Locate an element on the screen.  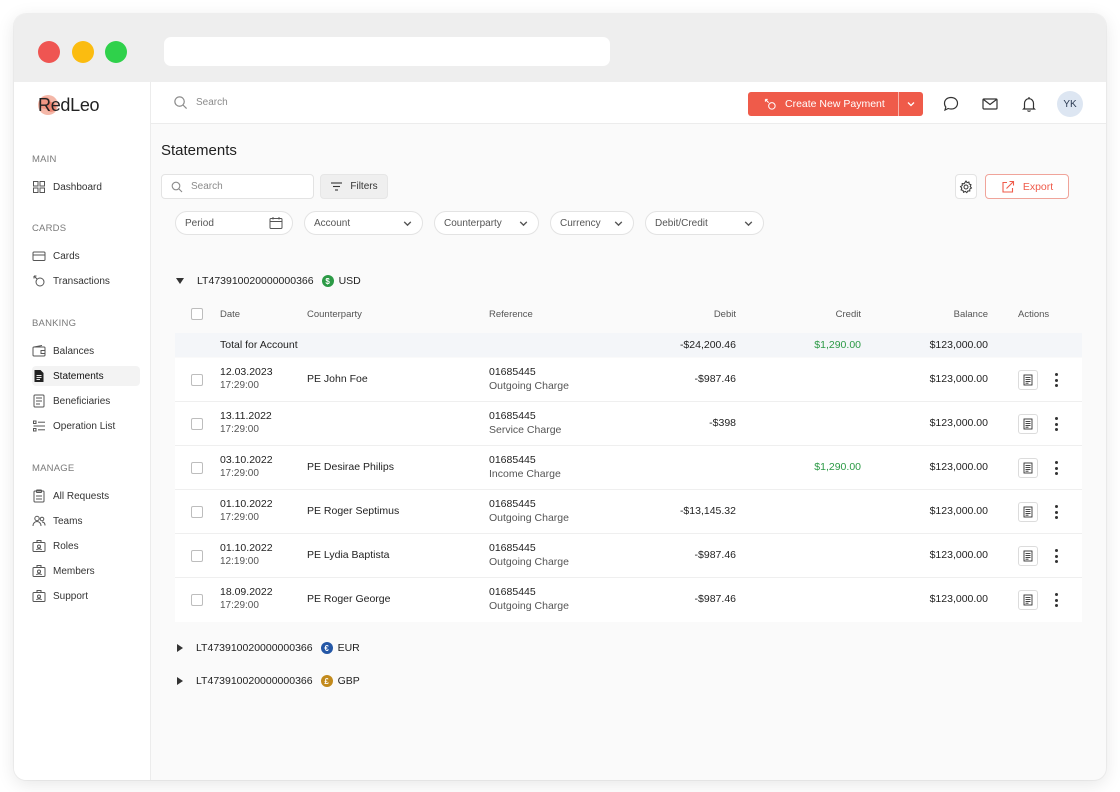
row-date: 18.09.2022 is located at coordinates (246, 592).